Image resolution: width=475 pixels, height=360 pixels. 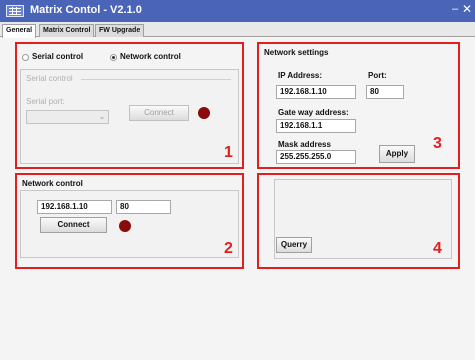 I want to click on network-status-led, so click(x=125, y=226).